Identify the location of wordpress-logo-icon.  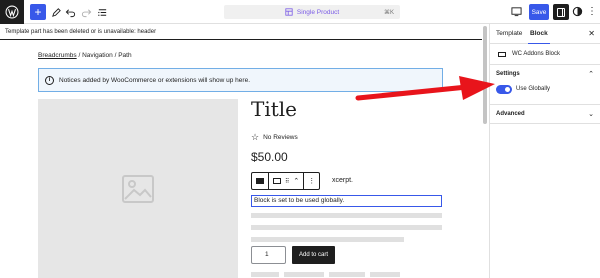
(12, 12).